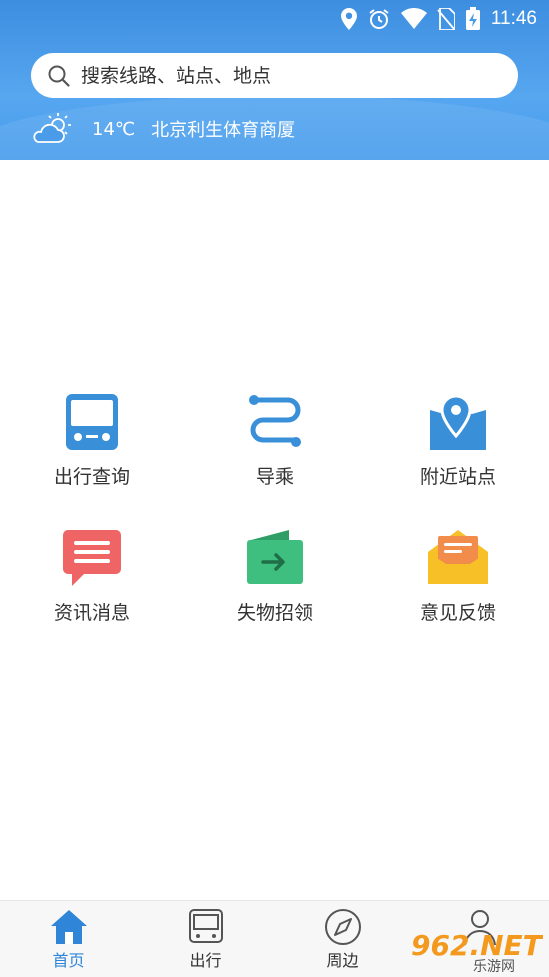 The image size is (549, 977). I want to click on current-location: 北京利生体育商厦, so click(223, 130).